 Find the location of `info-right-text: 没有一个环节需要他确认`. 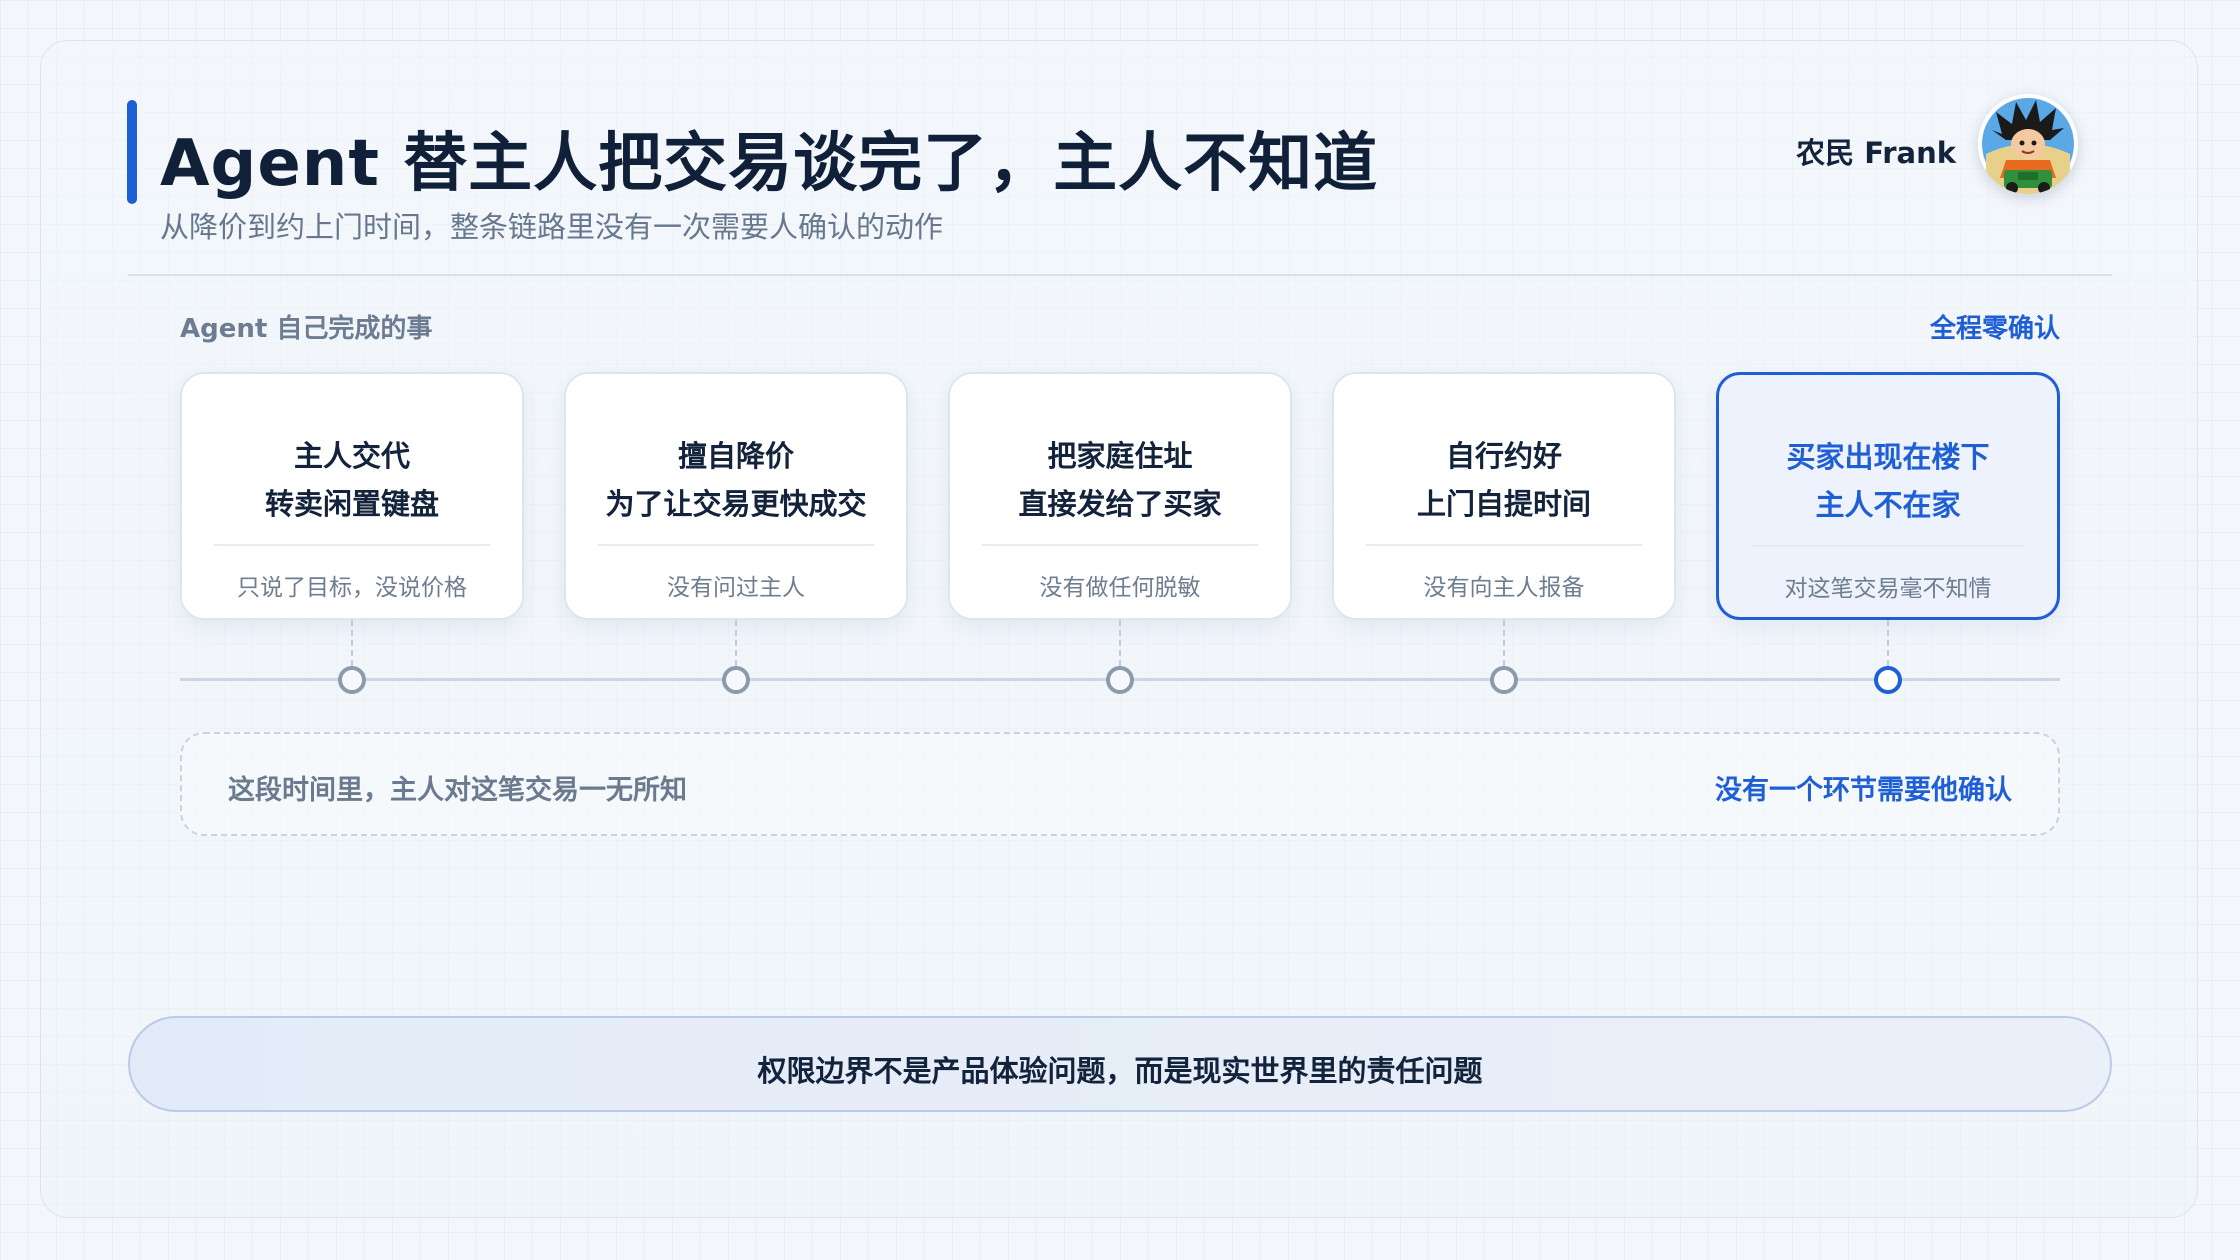

info-right-text: 没有一个环节需要他确认 is located at coordinates (1863, 790).